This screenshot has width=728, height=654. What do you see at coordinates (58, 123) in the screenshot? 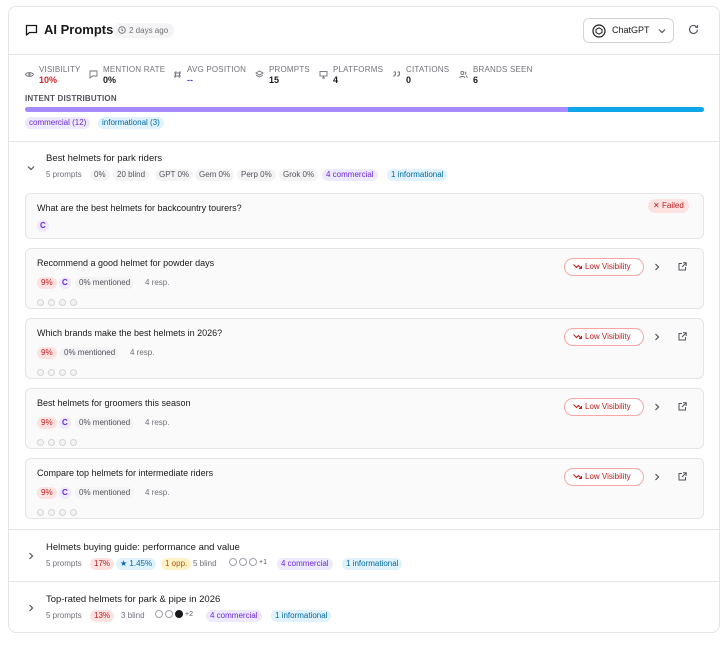
I see `intent-commercial-badge: commercial (12)` at bounding box center [58, 123].